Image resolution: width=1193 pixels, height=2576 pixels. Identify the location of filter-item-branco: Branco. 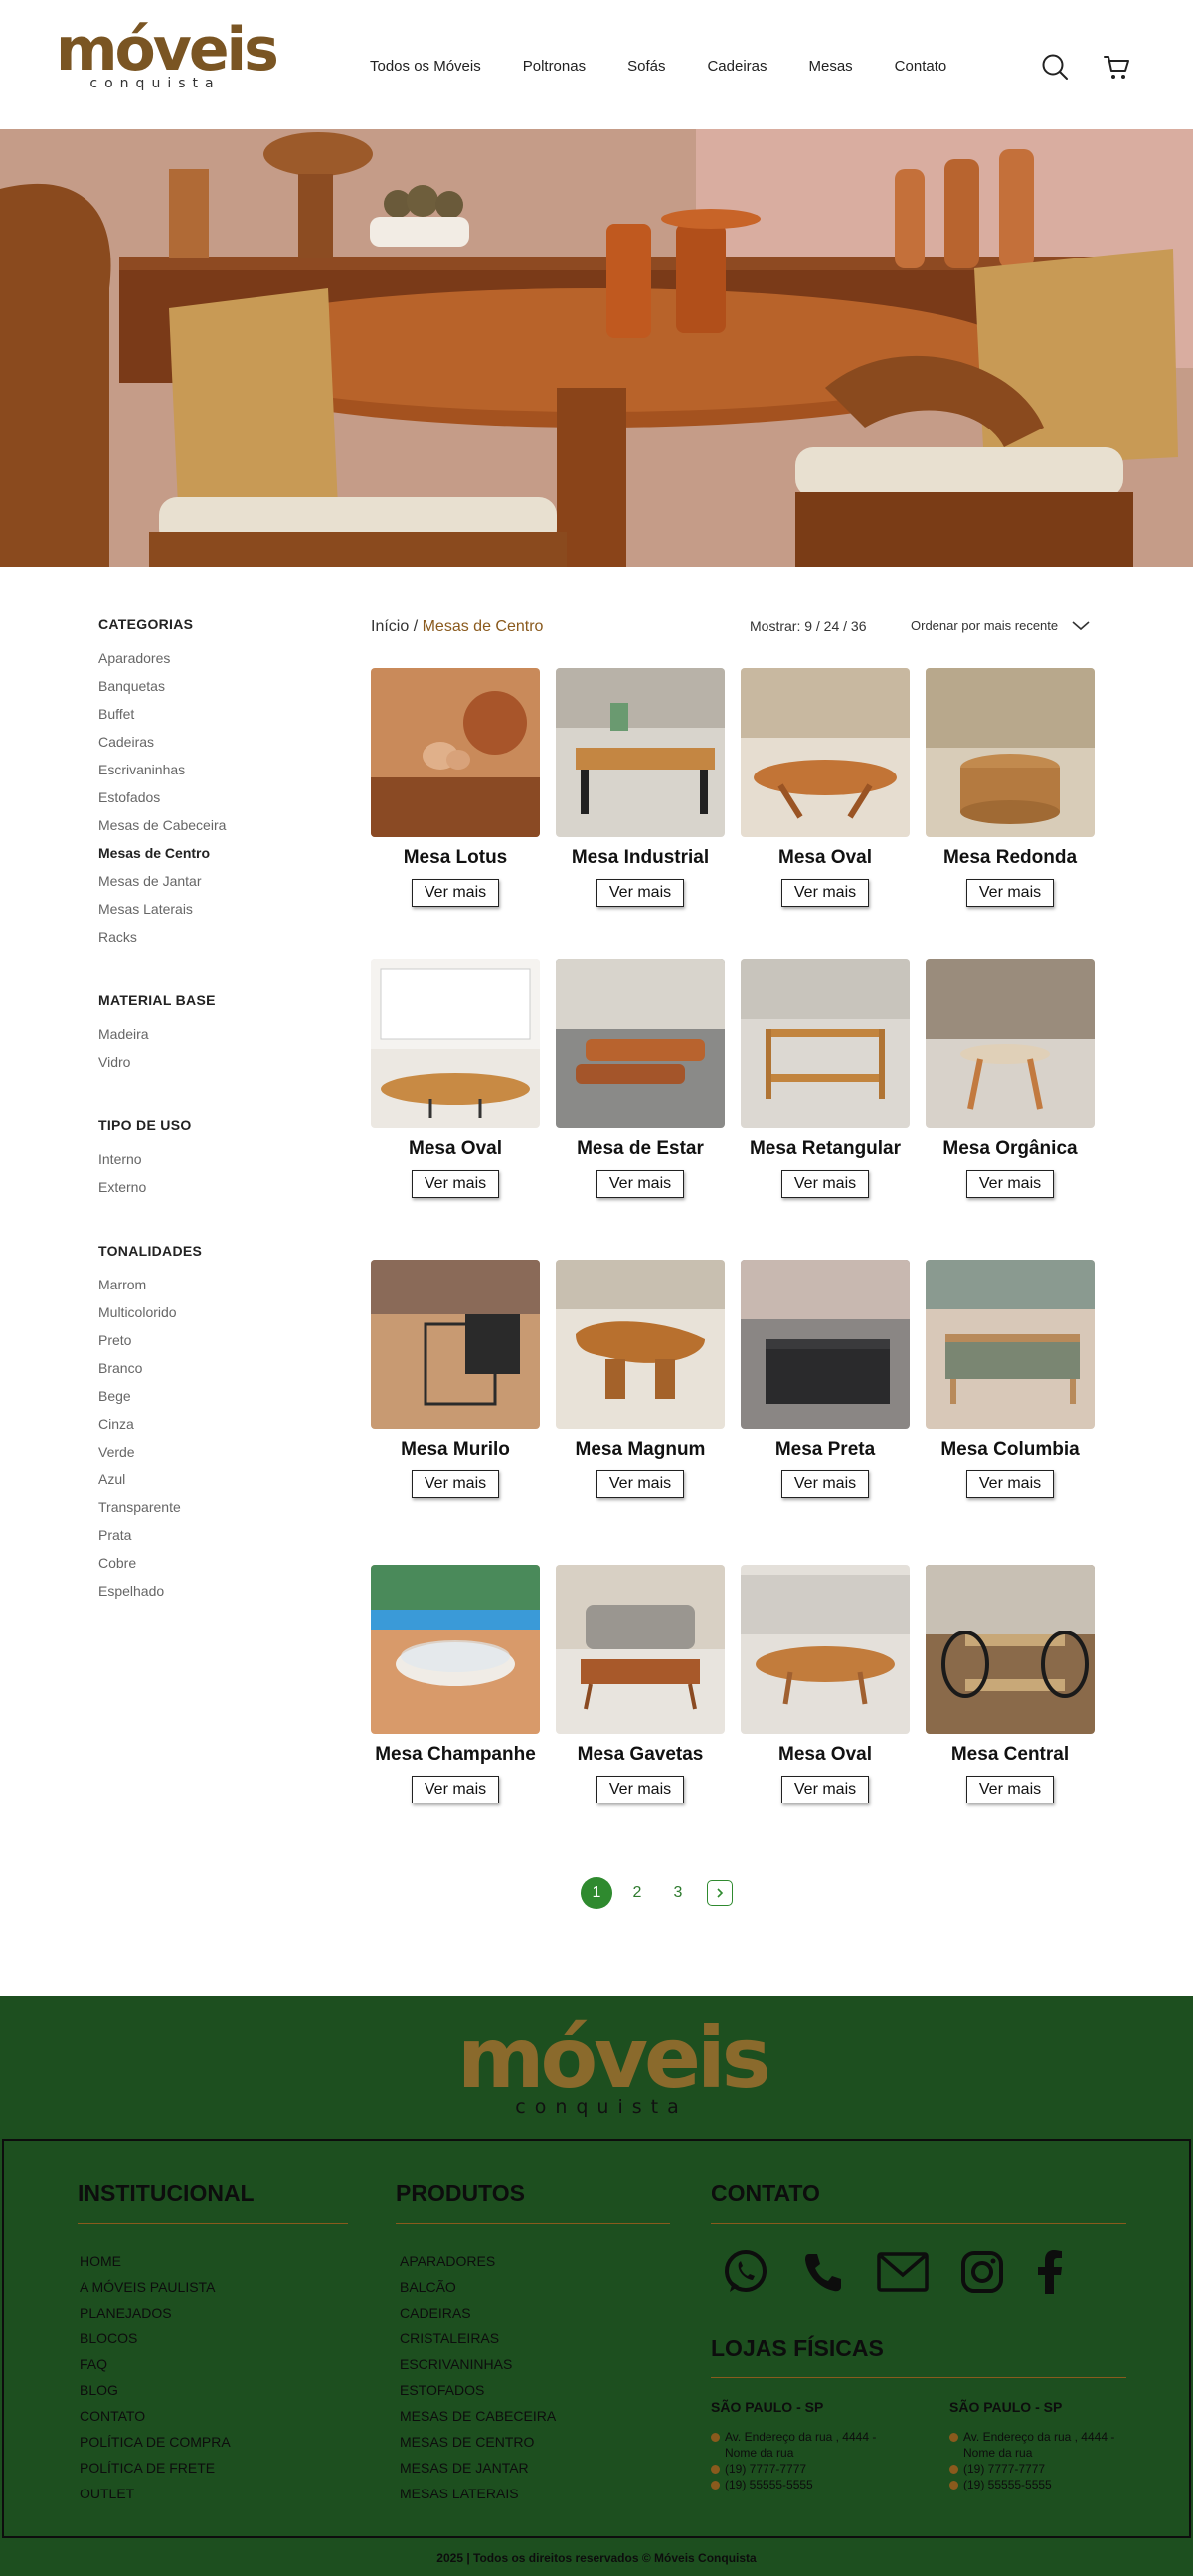
(217, 1368).